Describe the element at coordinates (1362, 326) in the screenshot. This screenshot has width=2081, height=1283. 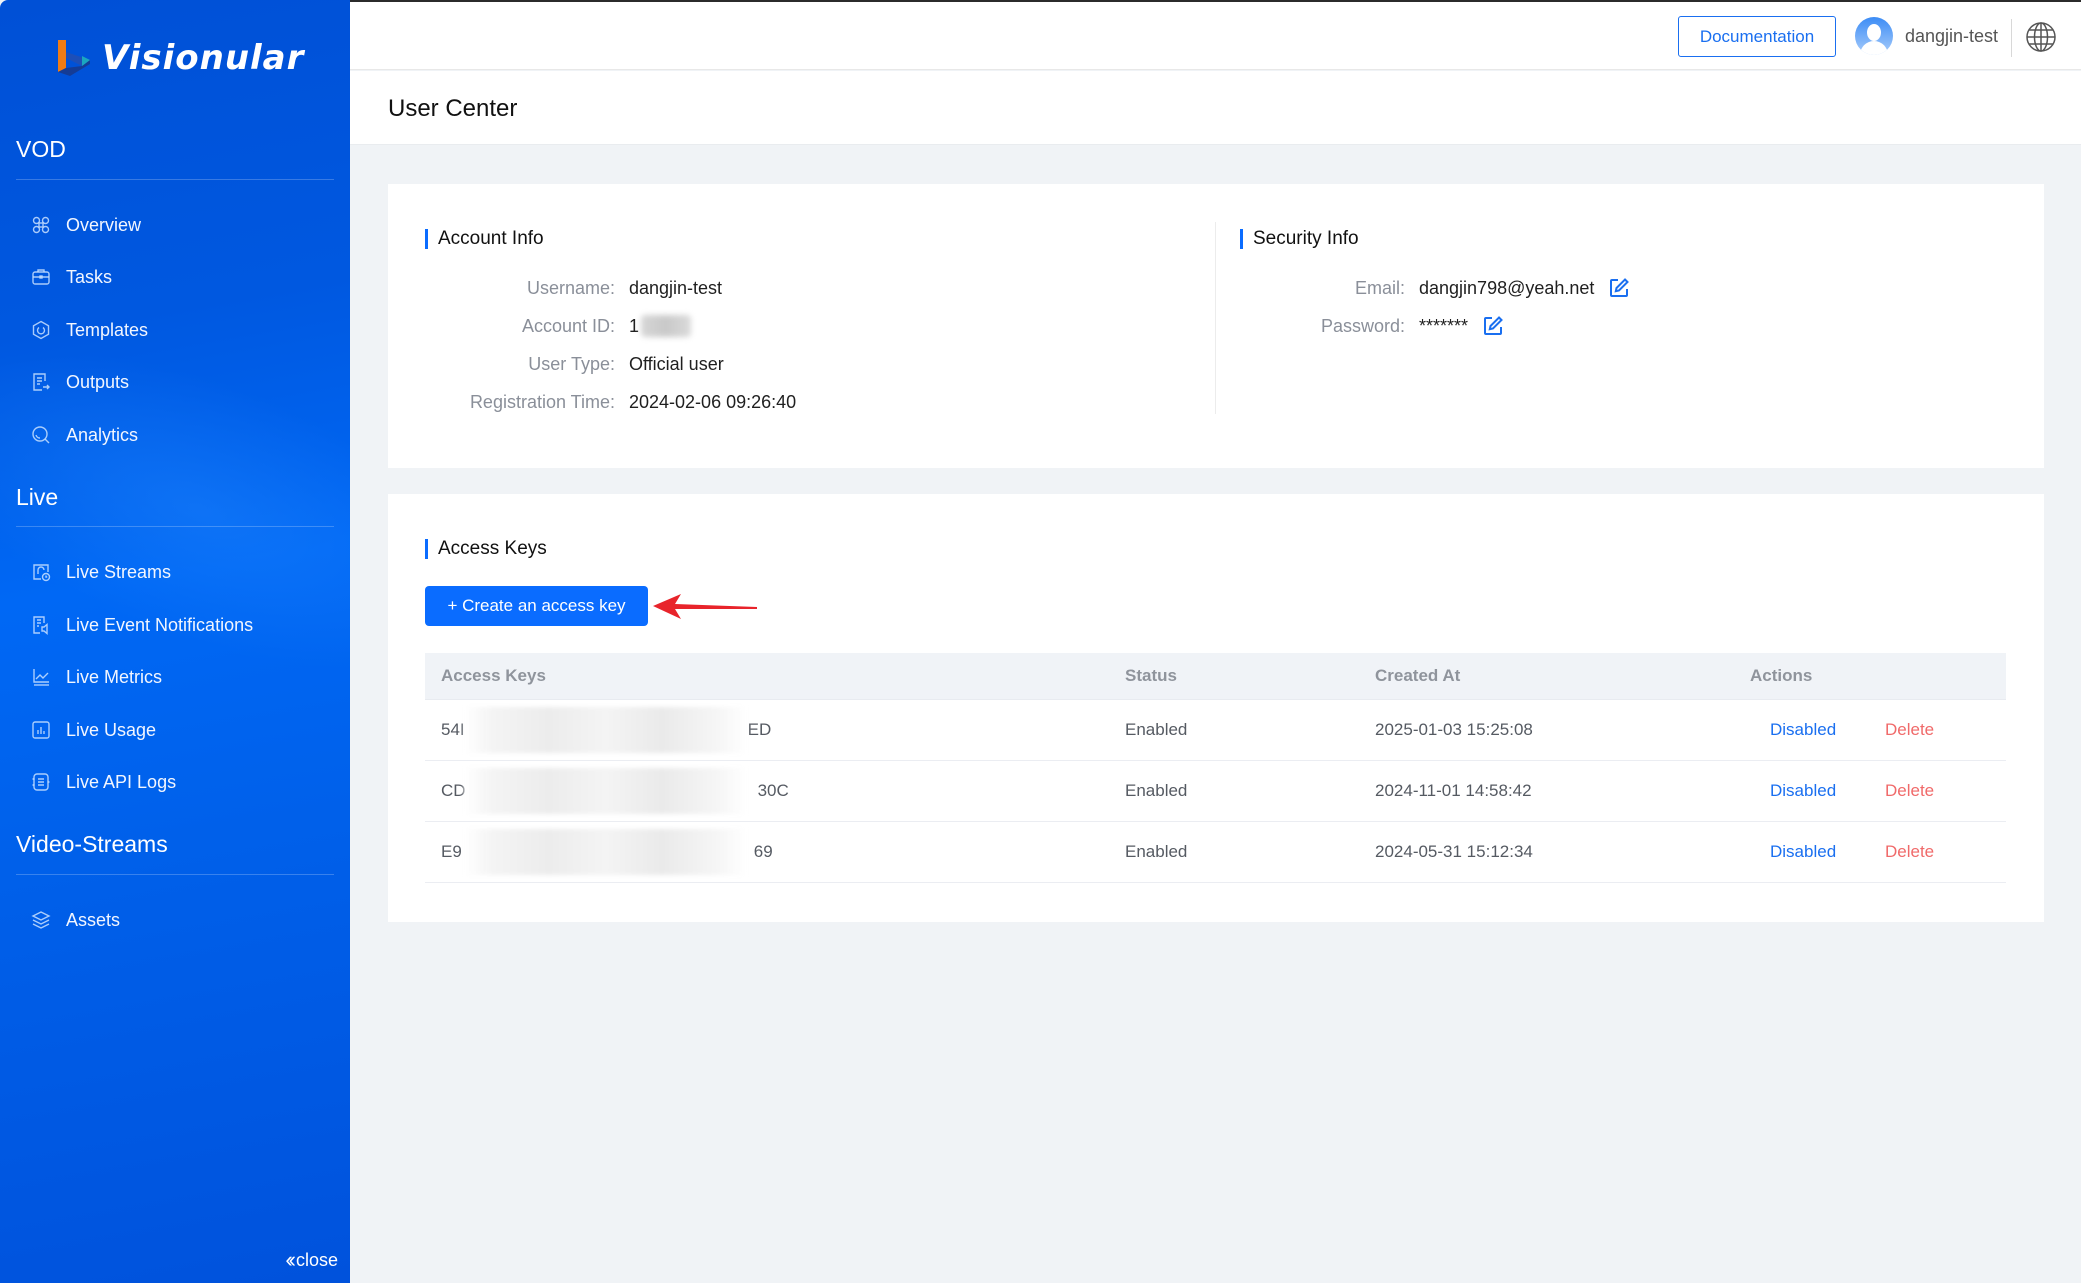
I see `field-label: Password:` at that location.